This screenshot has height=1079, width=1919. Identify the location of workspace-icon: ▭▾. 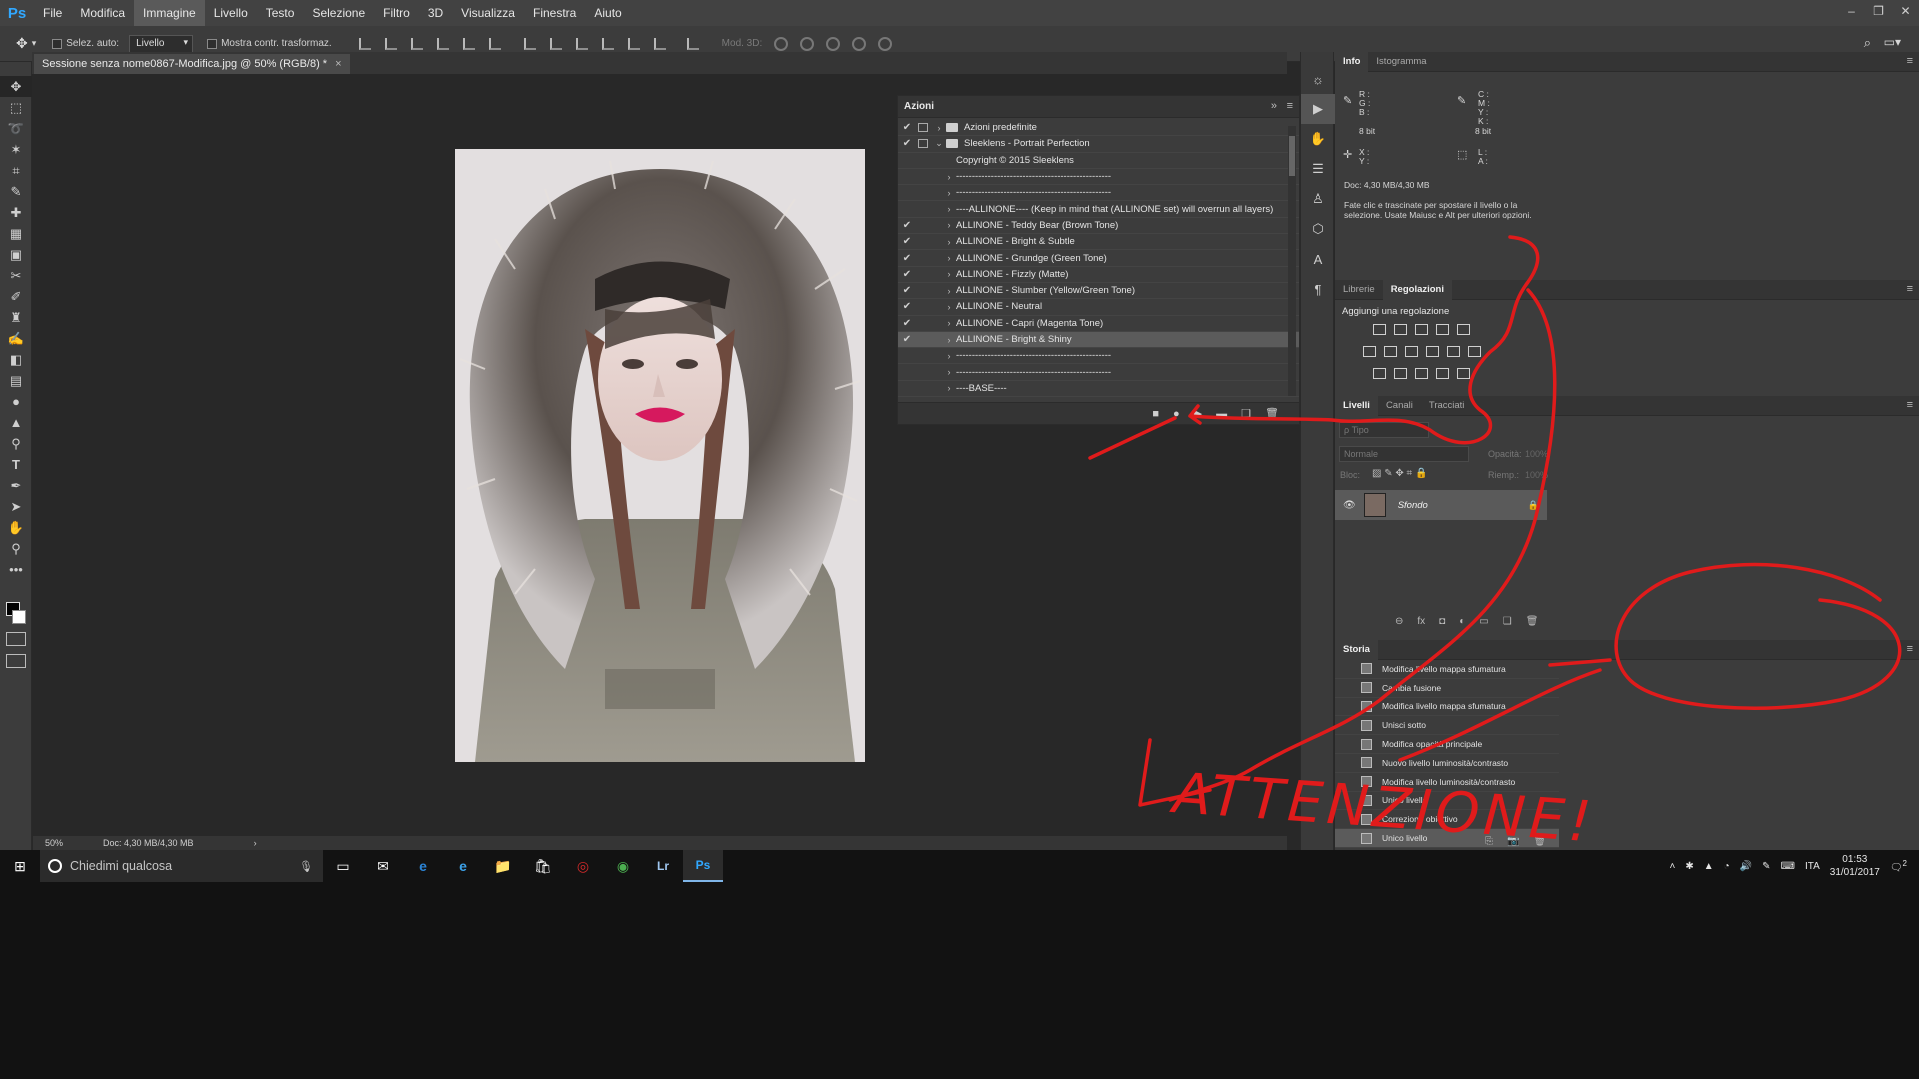
(1892, 42).